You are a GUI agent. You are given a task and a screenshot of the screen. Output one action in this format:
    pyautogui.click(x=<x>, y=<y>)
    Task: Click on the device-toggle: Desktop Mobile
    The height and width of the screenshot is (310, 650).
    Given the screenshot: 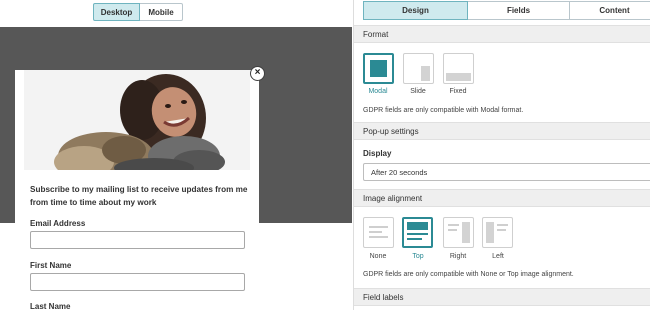 What is the action you would take?
    pyautogui.click(x=138, y=12)
    